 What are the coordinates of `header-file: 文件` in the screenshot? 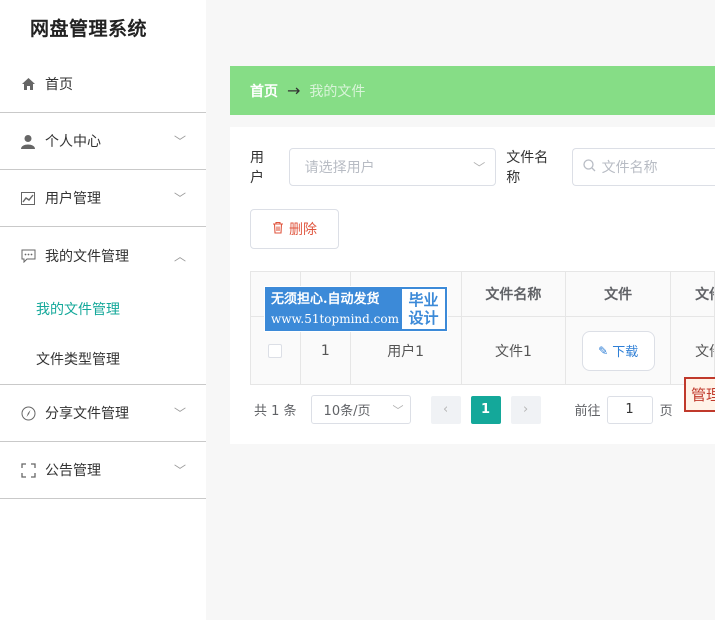 It's located at (619, 294).